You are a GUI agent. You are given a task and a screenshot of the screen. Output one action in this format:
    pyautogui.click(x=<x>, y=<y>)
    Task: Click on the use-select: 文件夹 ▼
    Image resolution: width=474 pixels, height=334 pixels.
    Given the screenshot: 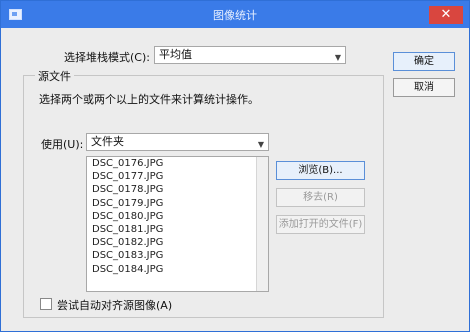 What is the action you would take?
    pyautogui.click(x=177, y=142)
    